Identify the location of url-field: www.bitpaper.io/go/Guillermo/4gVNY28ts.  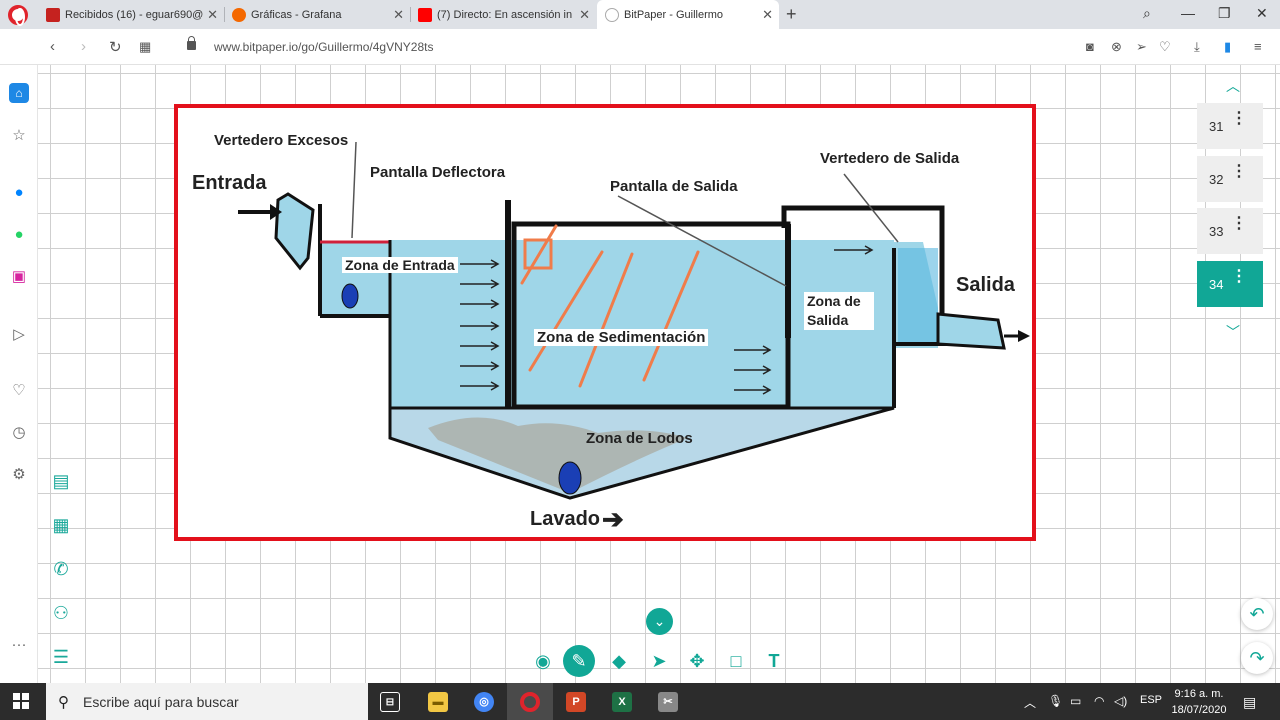
(323, 47).